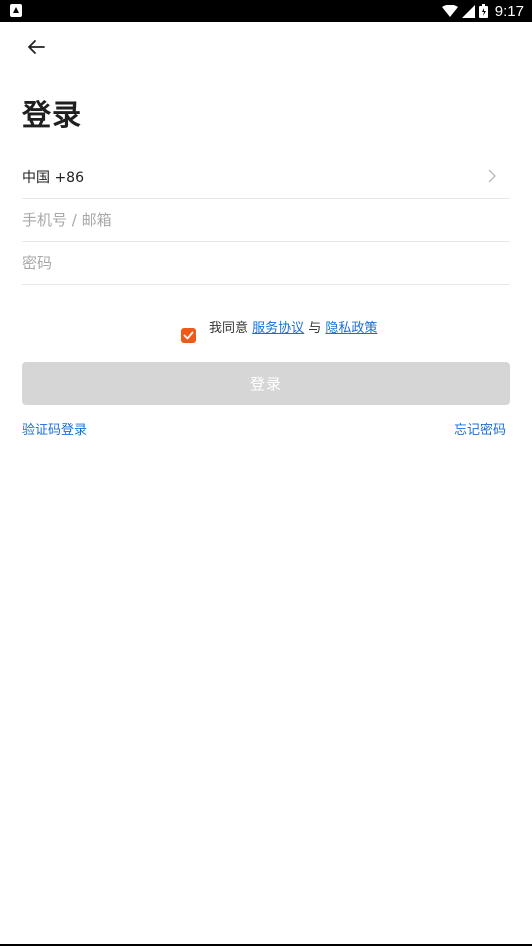 The height and width of the screenshot is (946, 532). Describe the element at coordinates (266, 383) in the screenshot. I see `login-button: 登录` at that location.